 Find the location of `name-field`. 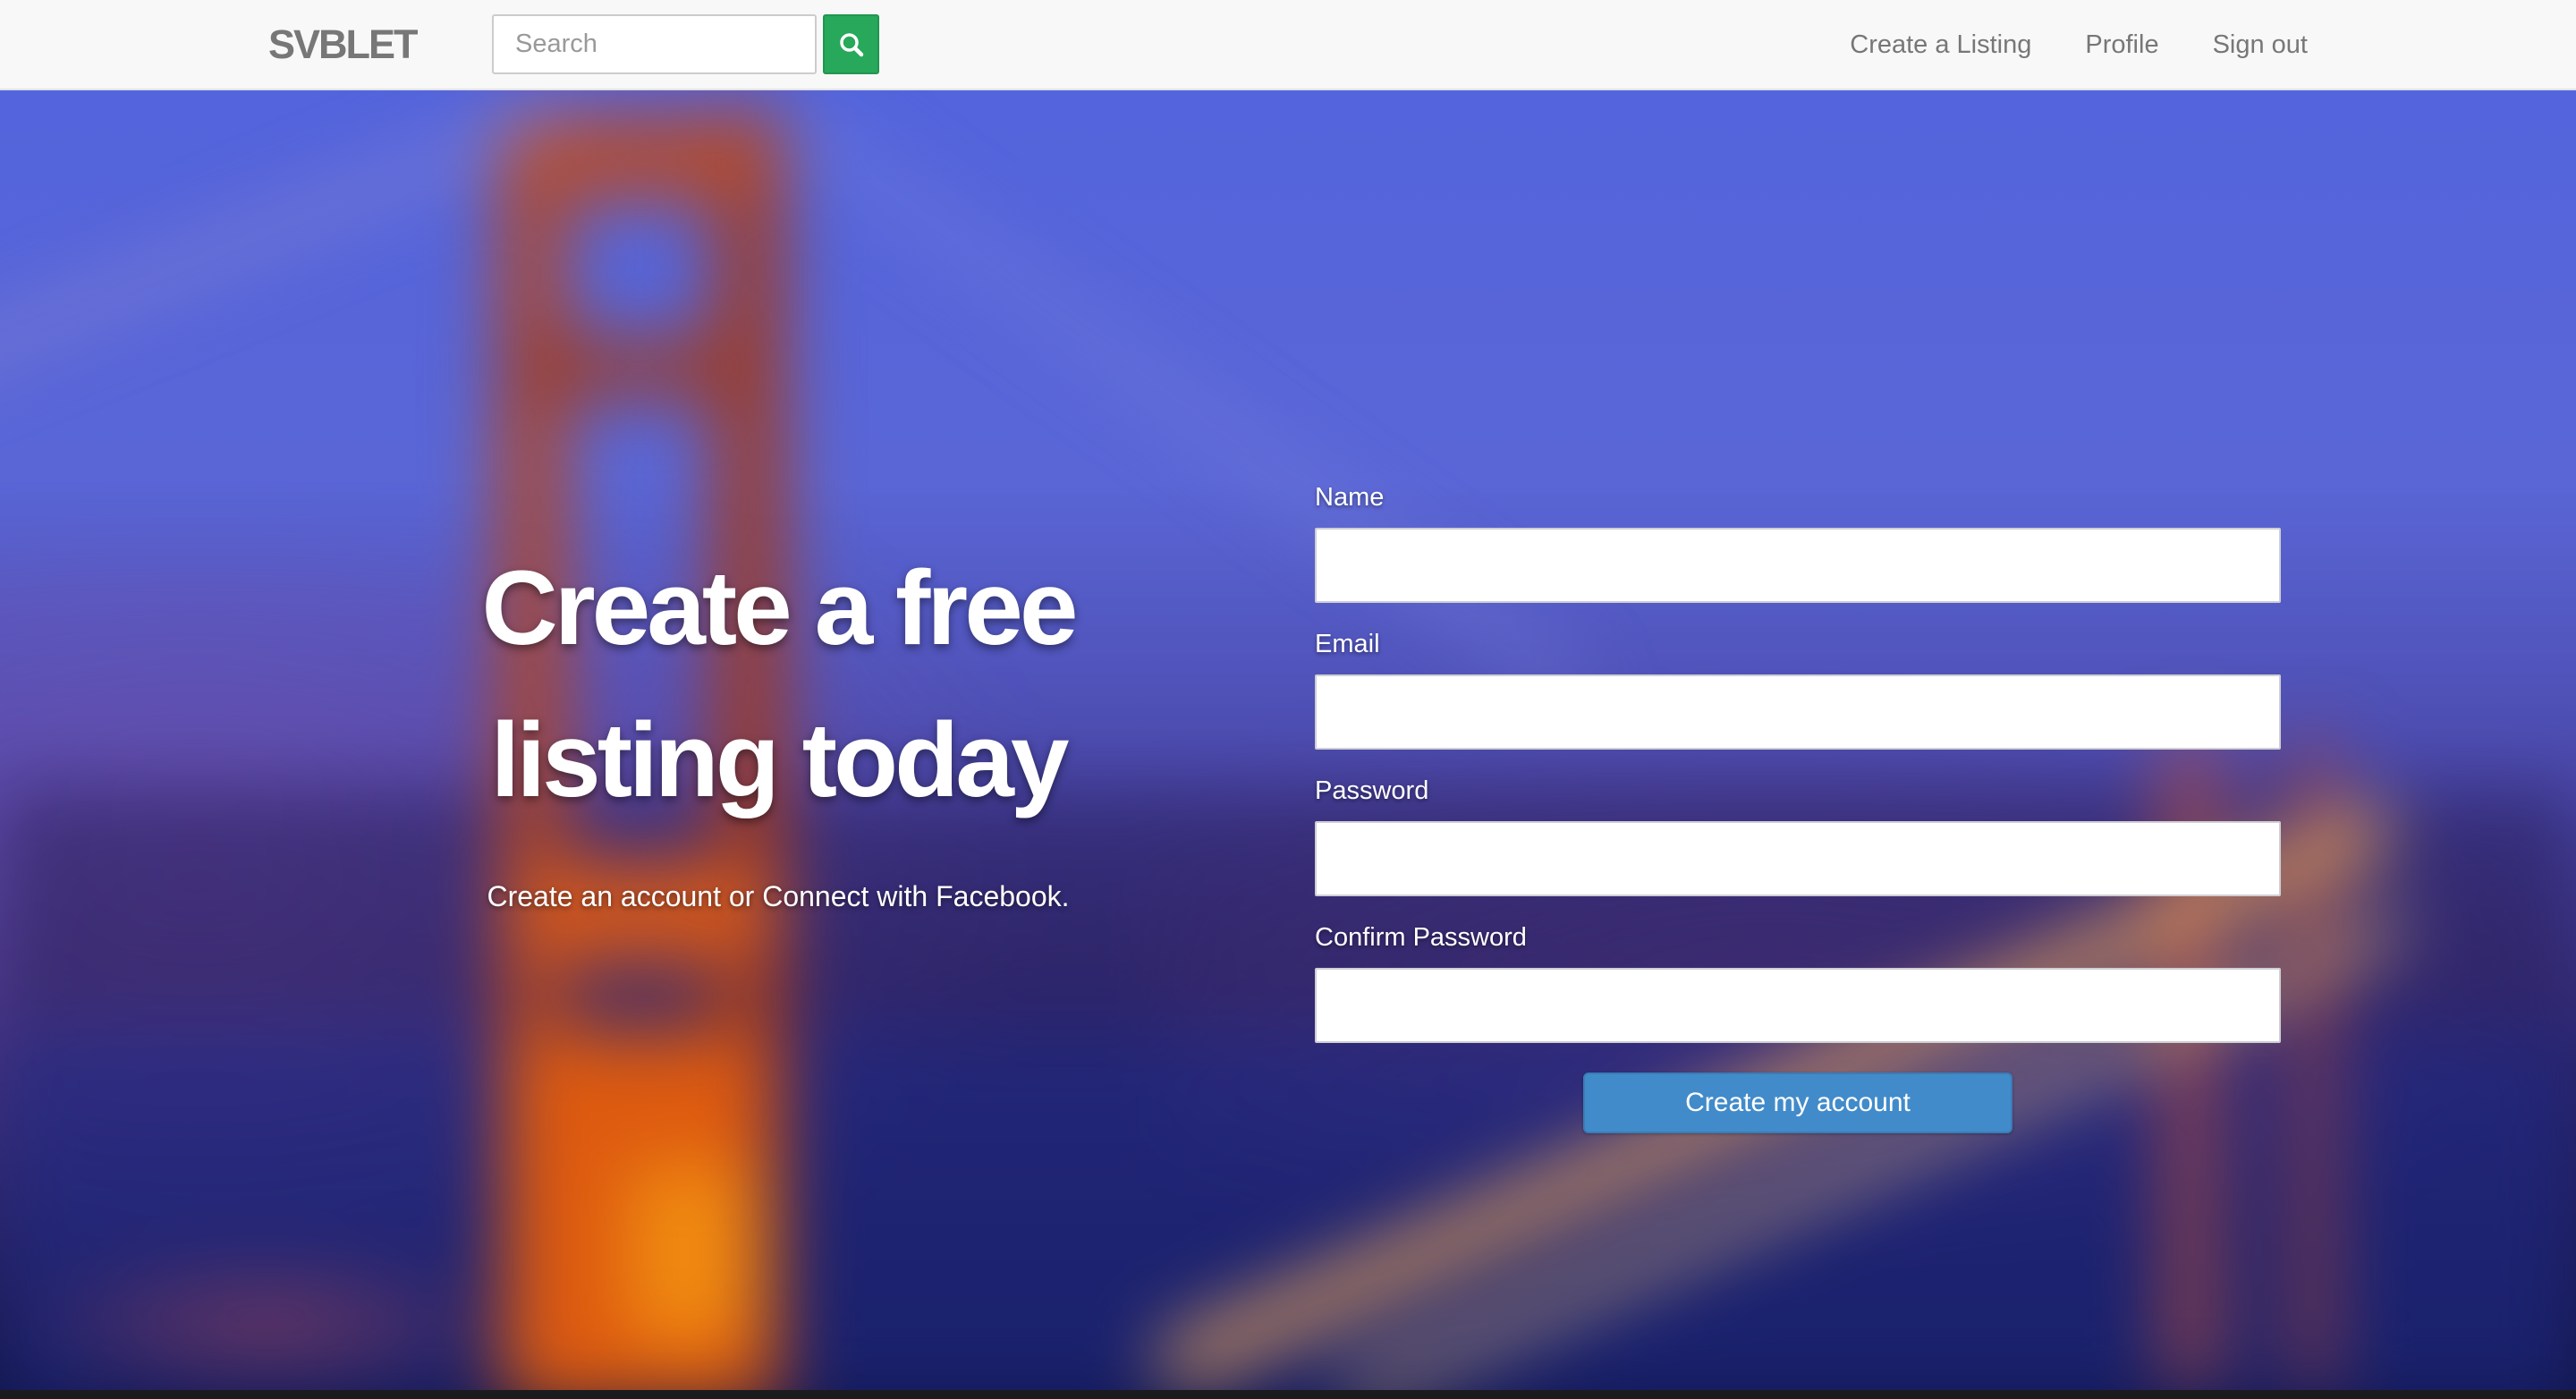

name-field is located at coordinates (1798, 565).